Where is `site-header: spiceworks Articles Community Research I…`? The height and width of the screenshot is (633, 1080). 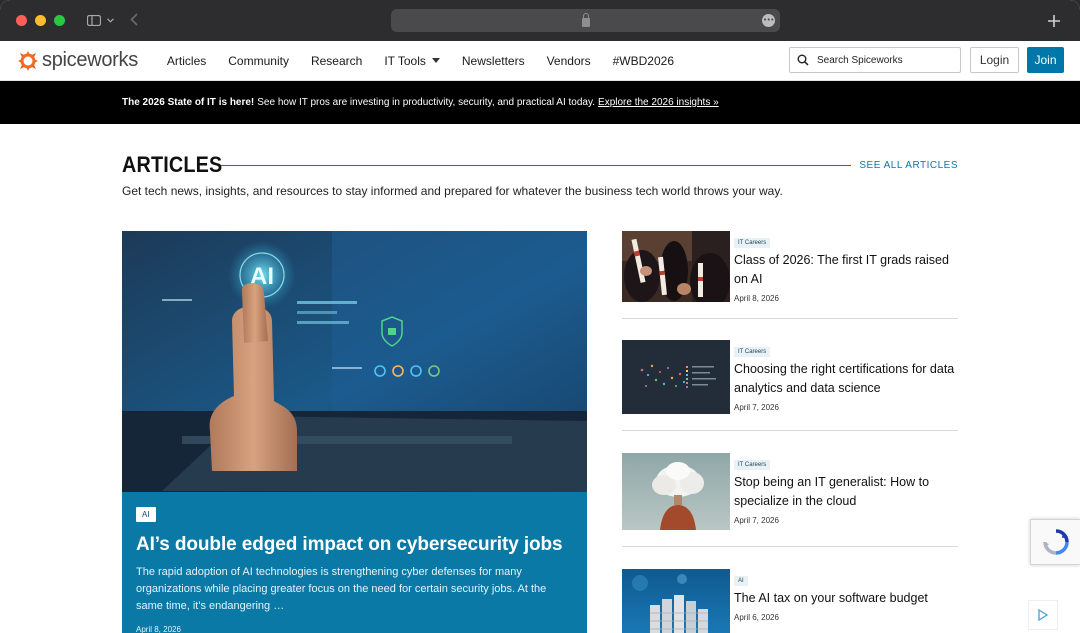
site-header: spiceworks Articles Community Research I… is located at coordinates (540, 61).